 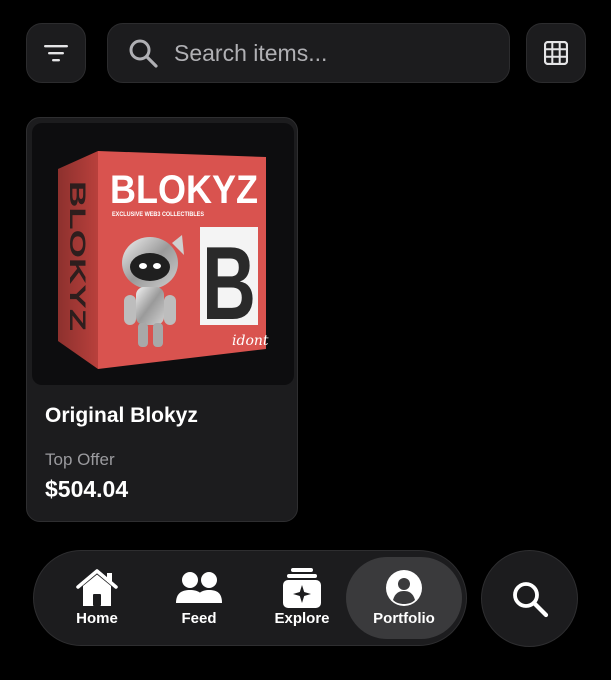 What do you see at coordinates (199, 618) in the screenshot?
I see `tab-feed-label: Feed` at bounding box center [199, 618].